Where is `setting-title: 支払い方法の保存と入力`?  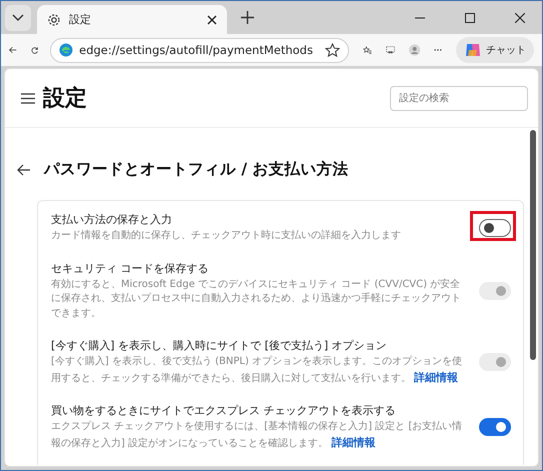 setting-title: 支払い方法の保存と入力 is located at coordinates (112, 219).